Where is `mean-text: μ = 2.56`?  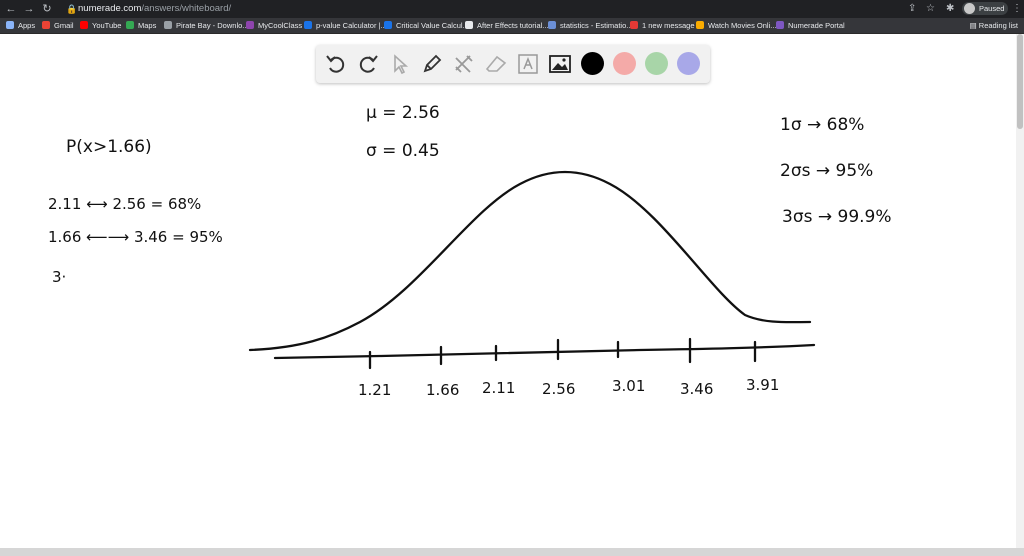
mean-text: μ = 2.56 is located at coordinates (403, 113).